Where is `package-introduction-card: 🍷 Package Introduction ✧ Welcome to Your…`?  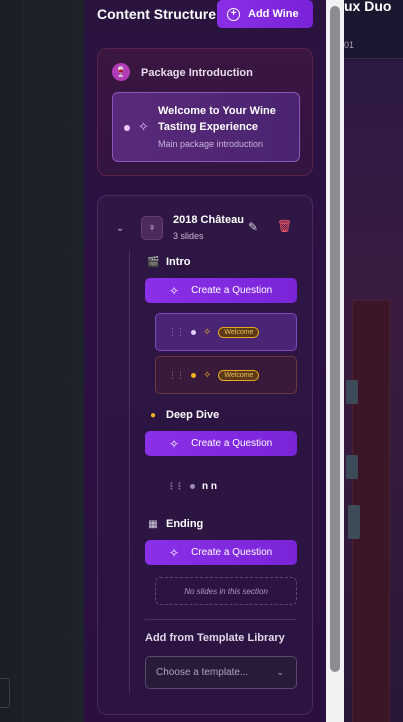 package-introduction-card: 🍷 Package Introduction ✧ Welcome to Your… is located at coordinates (205, 112).